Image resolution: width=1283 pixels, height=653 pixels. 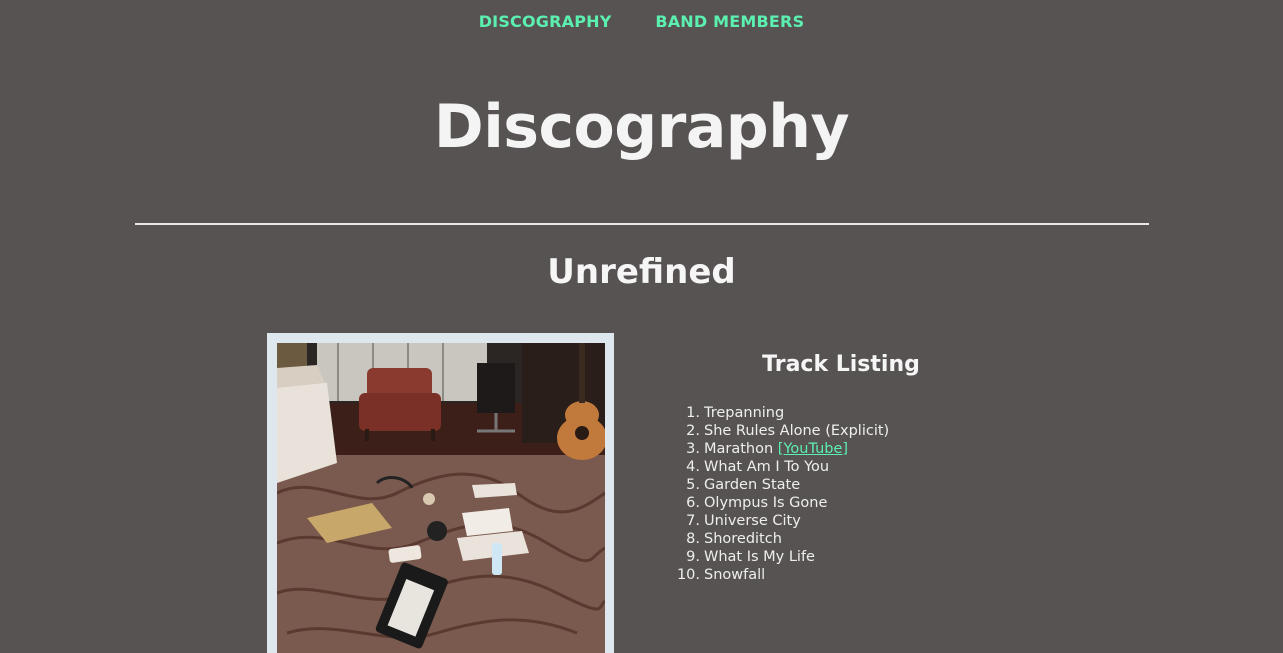 I want to click on track-title: Trepanning, so click(x=744, y=413).